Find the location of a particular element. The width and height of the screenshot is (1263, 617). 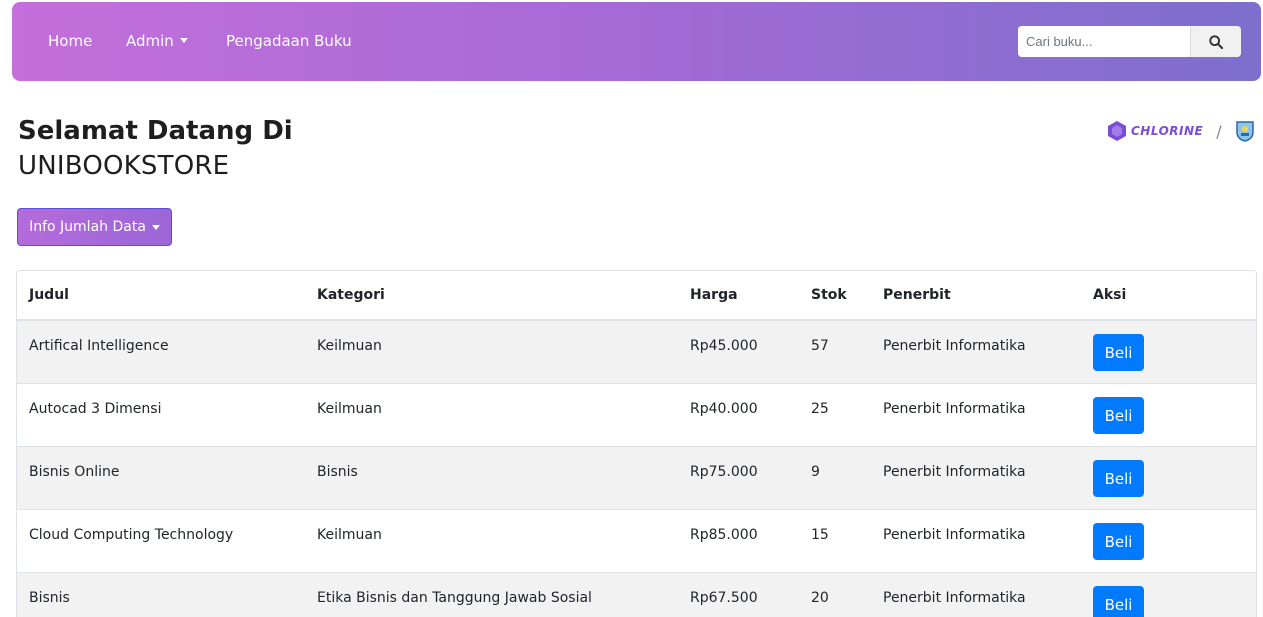

search-form is located at coordinates (1129, 41).